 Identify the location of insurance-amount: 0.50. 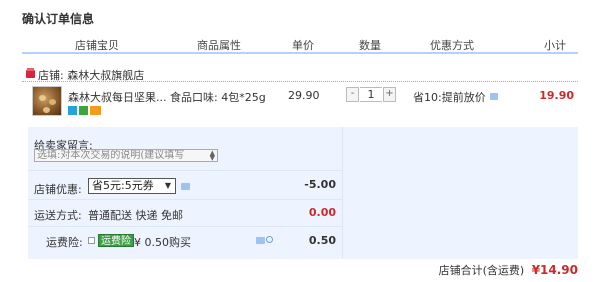
(322, 240).